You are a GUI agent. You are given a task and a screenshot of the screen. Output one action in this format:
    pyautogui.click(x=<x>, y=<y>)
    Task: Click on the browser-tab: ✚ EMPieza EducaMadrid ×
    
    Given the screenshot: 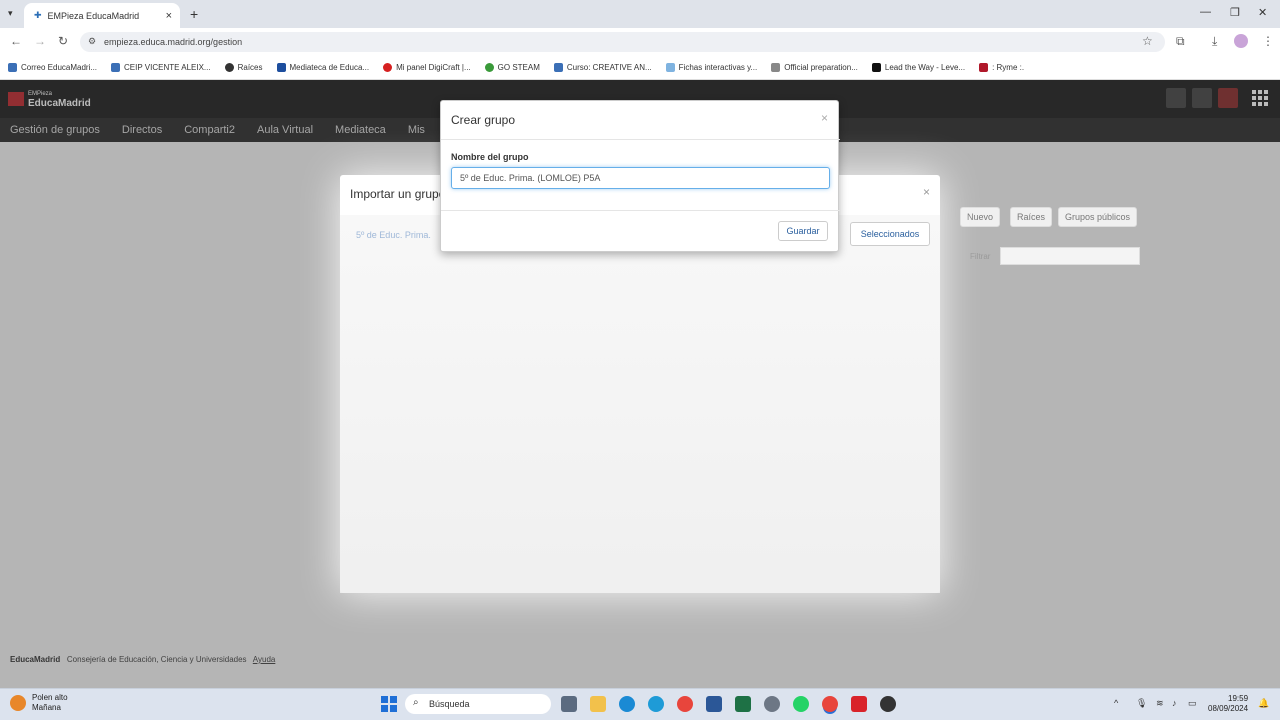 What is the action you would take?
    pyautogui.click(x=102, y=15)
    